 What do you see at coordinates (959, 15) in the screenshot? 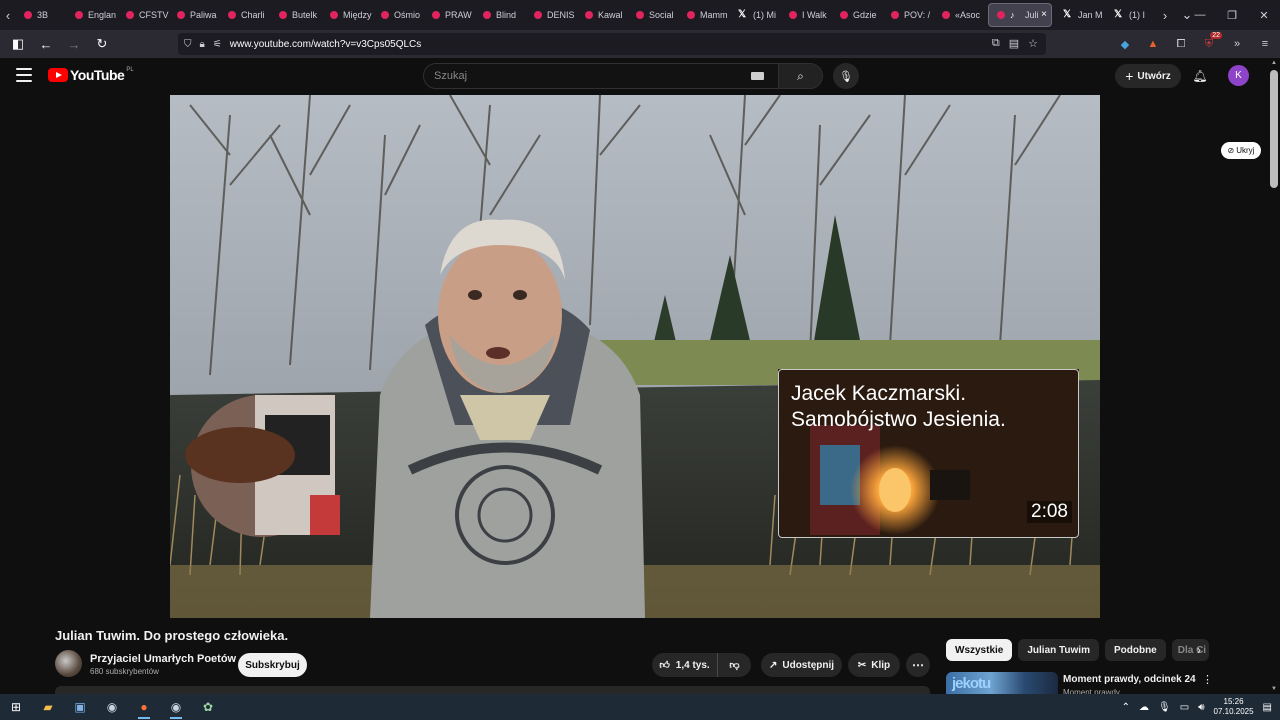
I see `browser-tab-18: «Asoc` at bounding box center [959, 15].